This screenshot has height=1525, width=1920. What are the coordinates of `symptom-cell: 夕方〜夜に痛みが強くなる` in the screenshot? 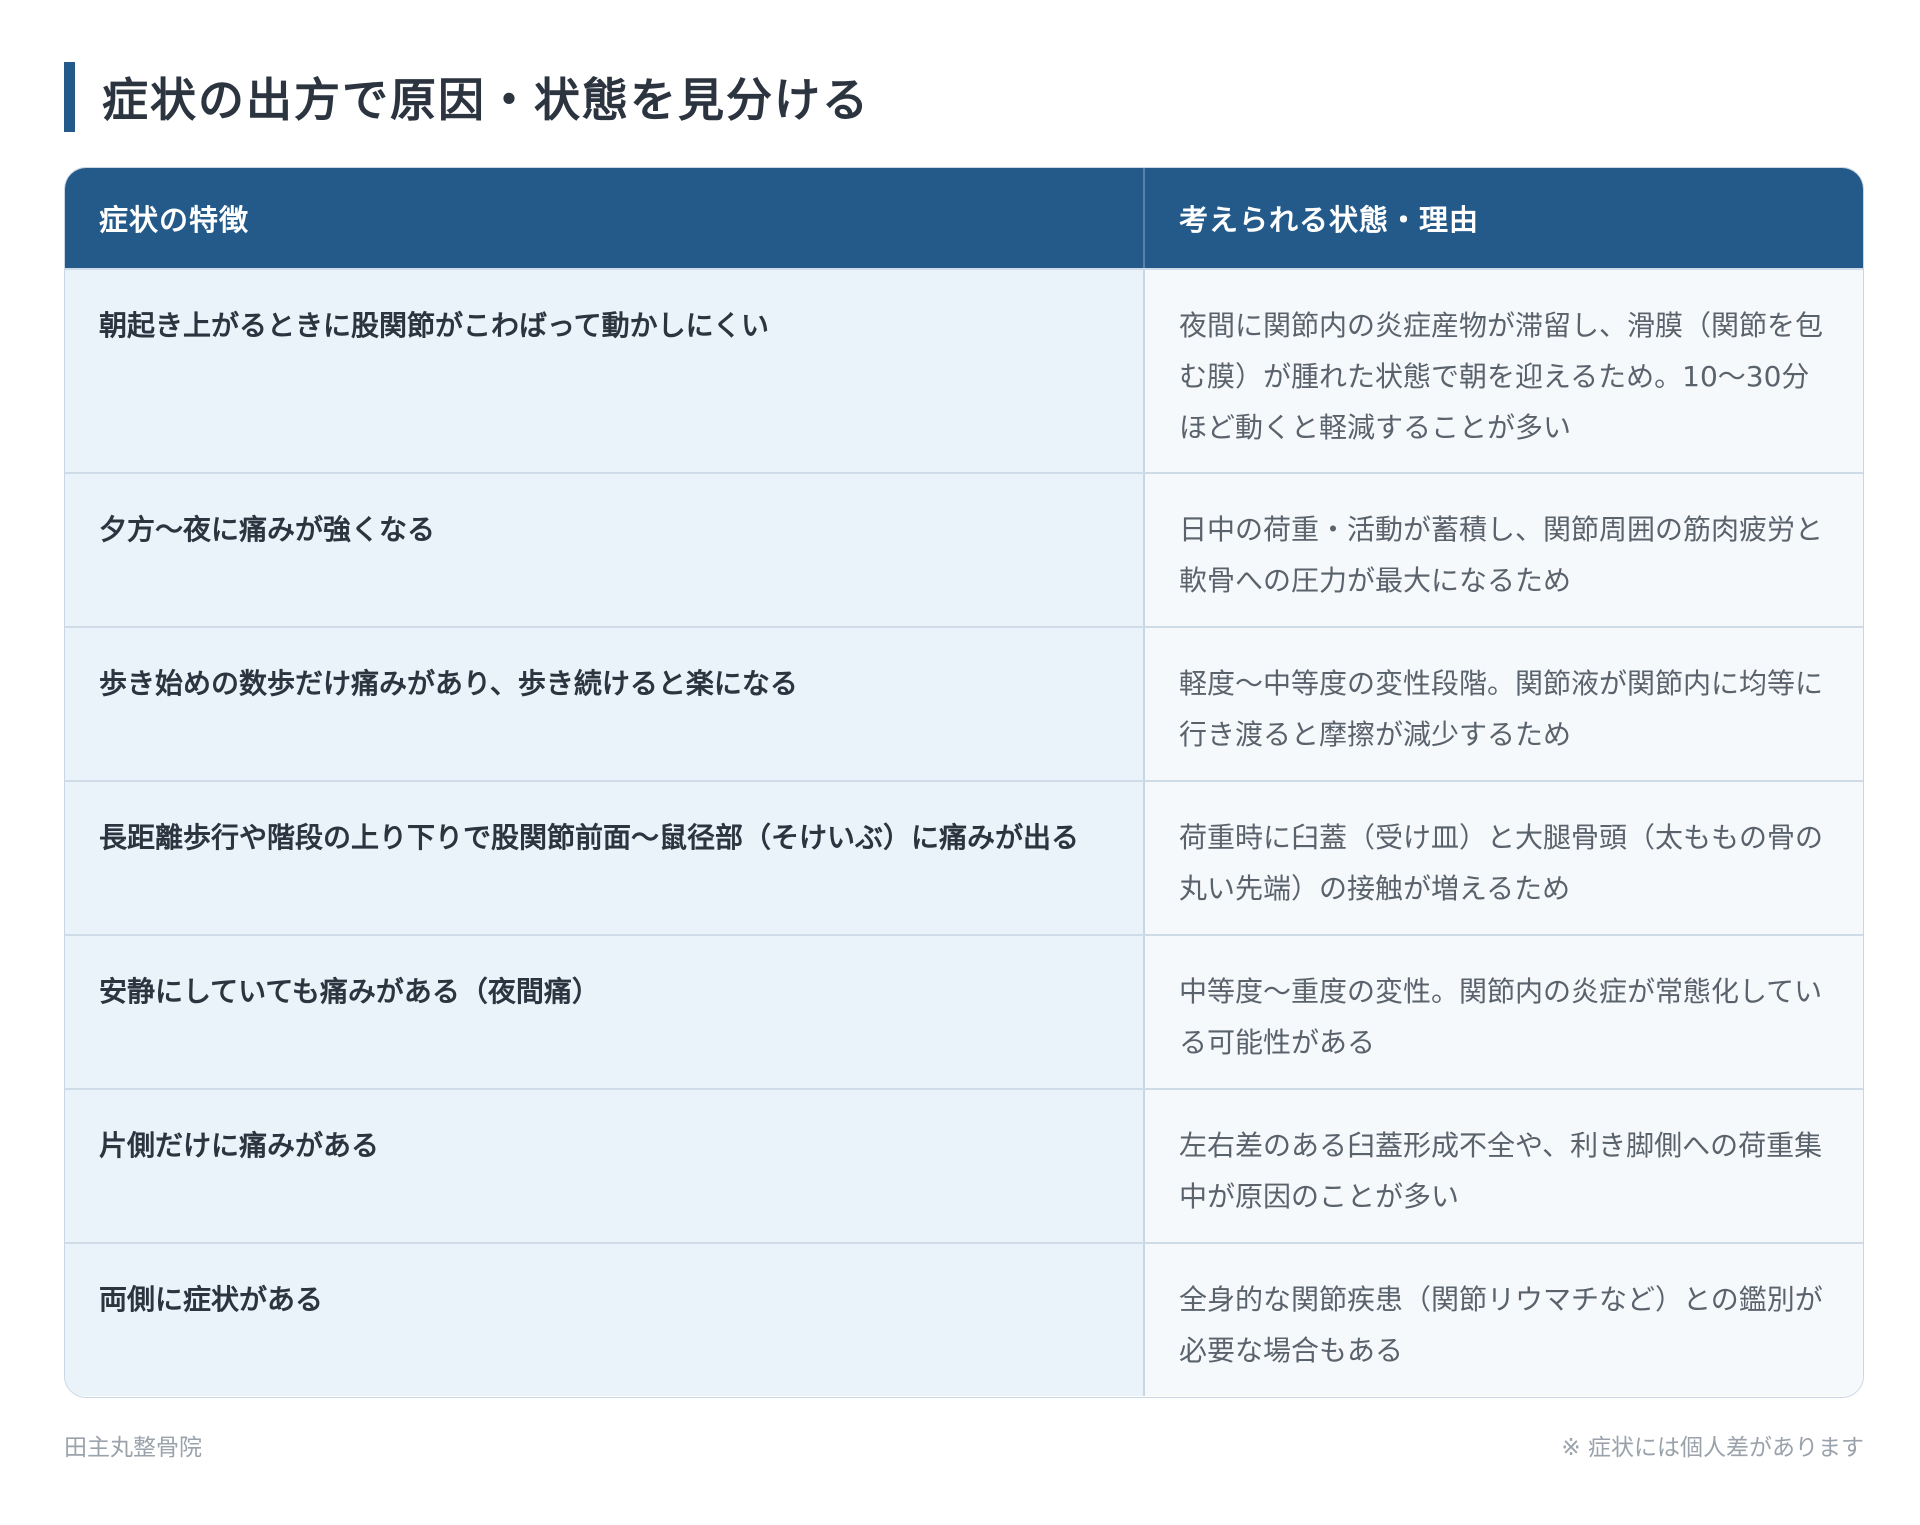 It's located at (605, 550).